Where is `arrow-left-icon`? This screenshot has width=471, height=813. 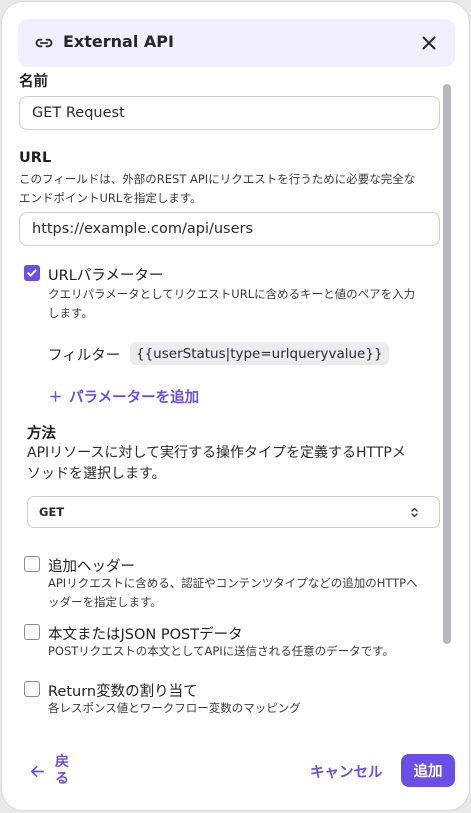
arrow-left-icon is located at coordinates (37, 771).